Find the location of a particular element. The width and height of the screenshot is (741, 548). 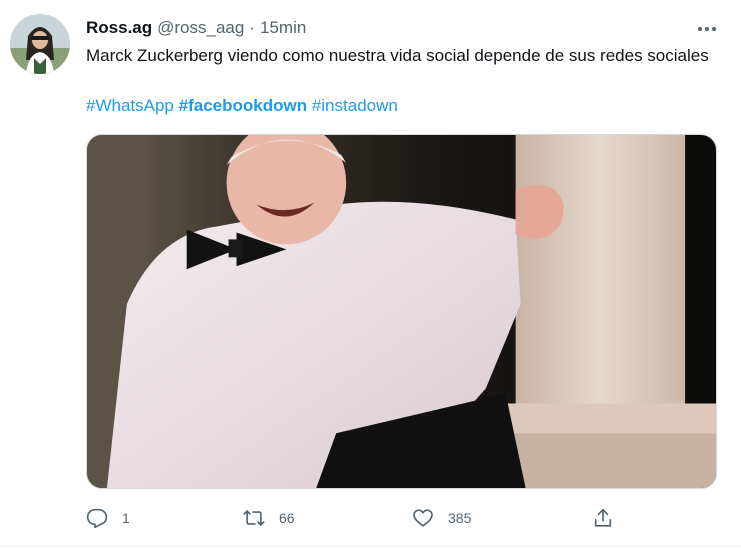

share-button is located at coordinates (603, 518).